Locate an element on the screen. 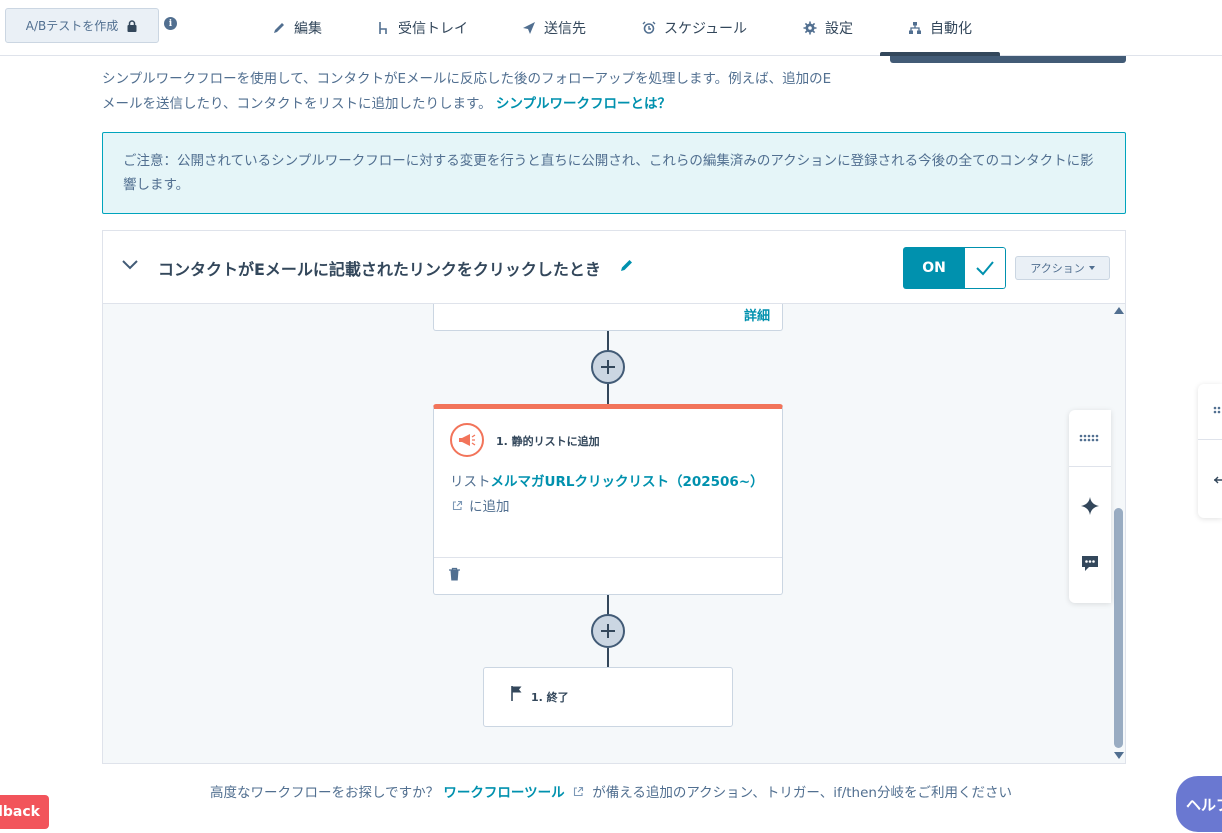 This screenshot has width=1222, height=833. tab-edit-label: 編集 is located at coordinates (308, 29).